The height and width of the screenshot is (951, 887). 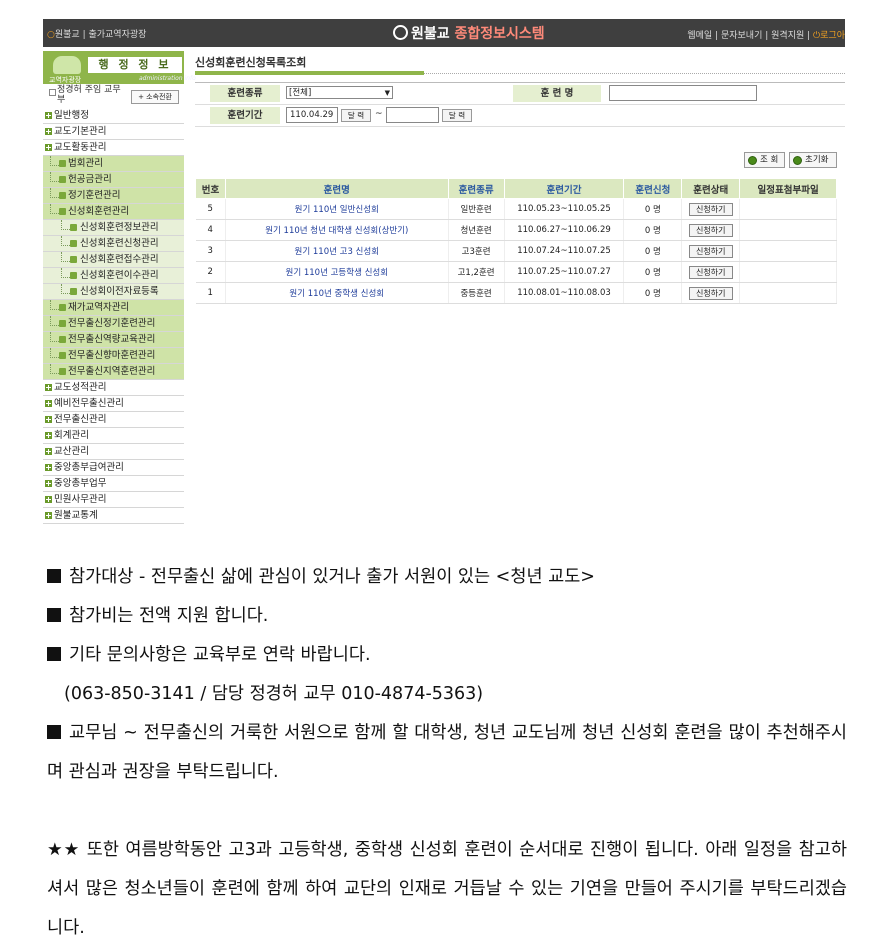 I want to click on logout-link: 로그아, so click(x=832, y=36).